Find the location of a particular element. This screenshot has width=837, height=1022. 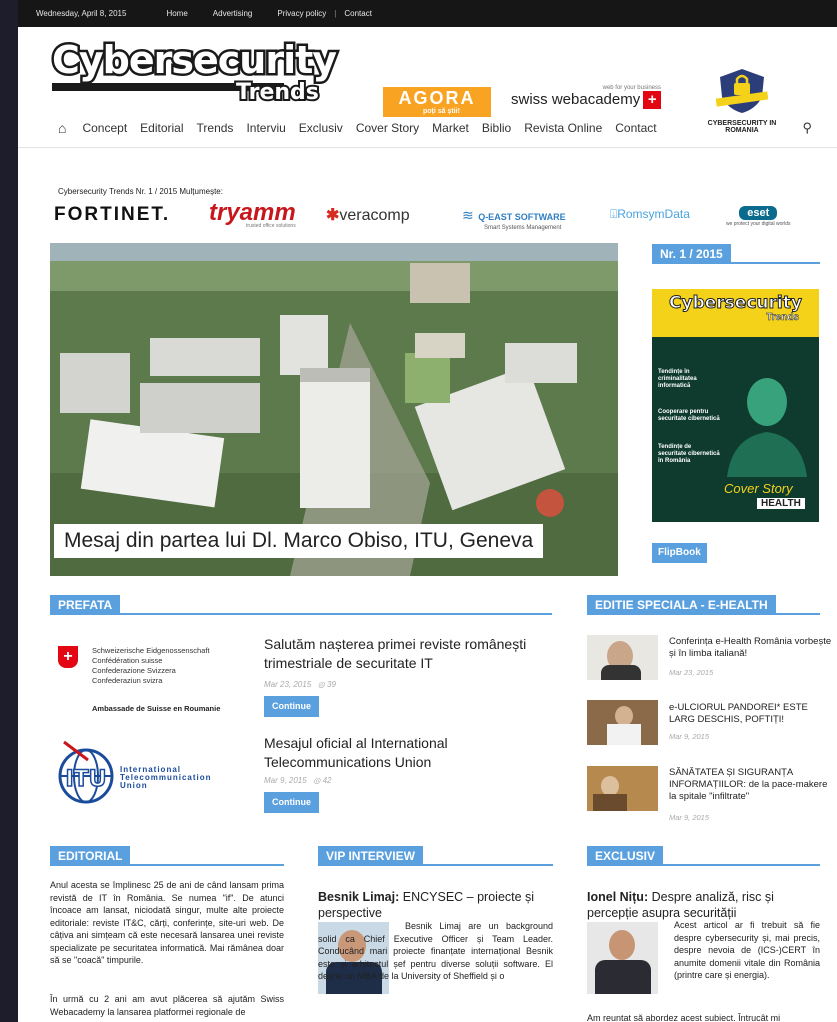

agora-logo: AGORA poți să știi! is located at coordinates (437, 102).